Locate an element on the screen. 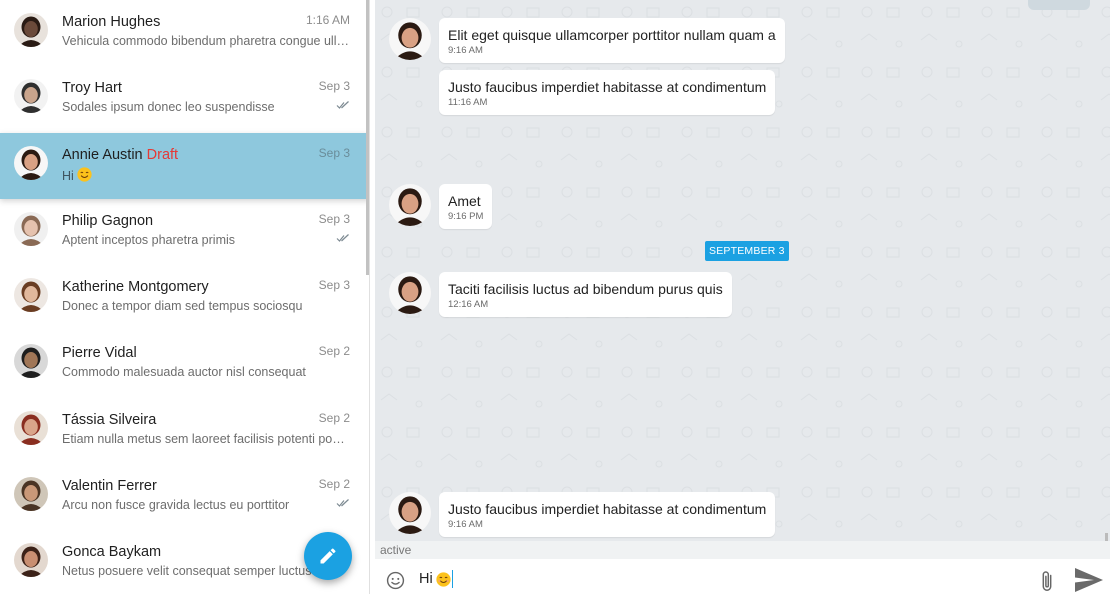 This screenshot has height=594, width=1110. contact-name: Marion Hughes is located at coordinates (111, 22).